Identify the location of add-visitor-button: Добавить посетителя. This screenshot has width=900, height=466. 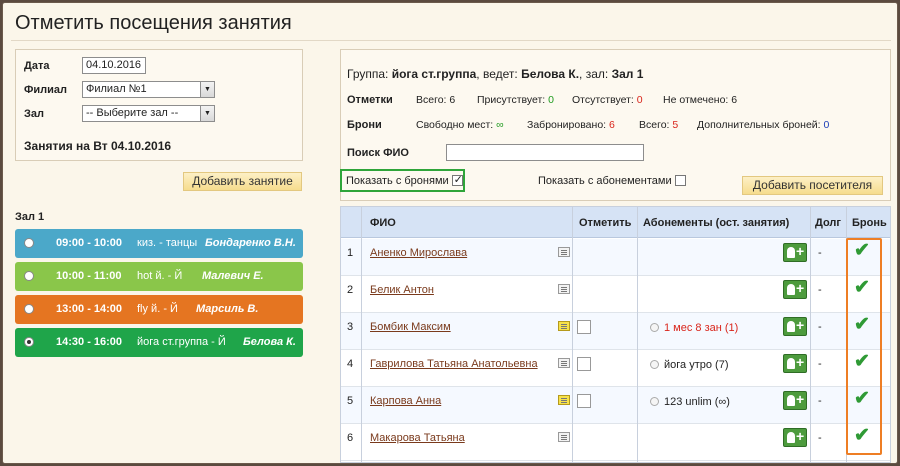
(812, 185).